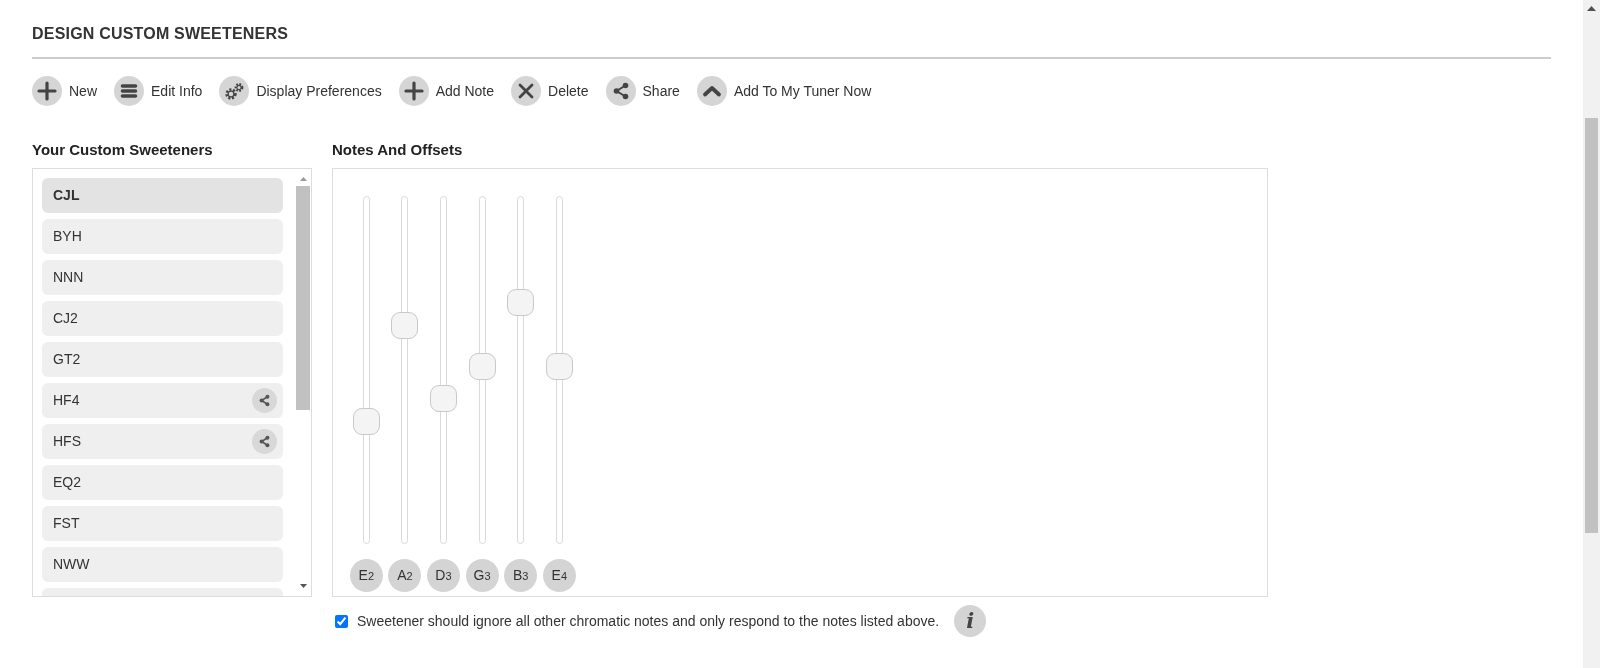 Image resolution: width=1600 pixels, height=668 pixels. What do you see at coordinates (161, 34) in the screenshot?
I see `page-title: DESIGN CUSTOM SWEETENERS` at bounding box center [161, 34].